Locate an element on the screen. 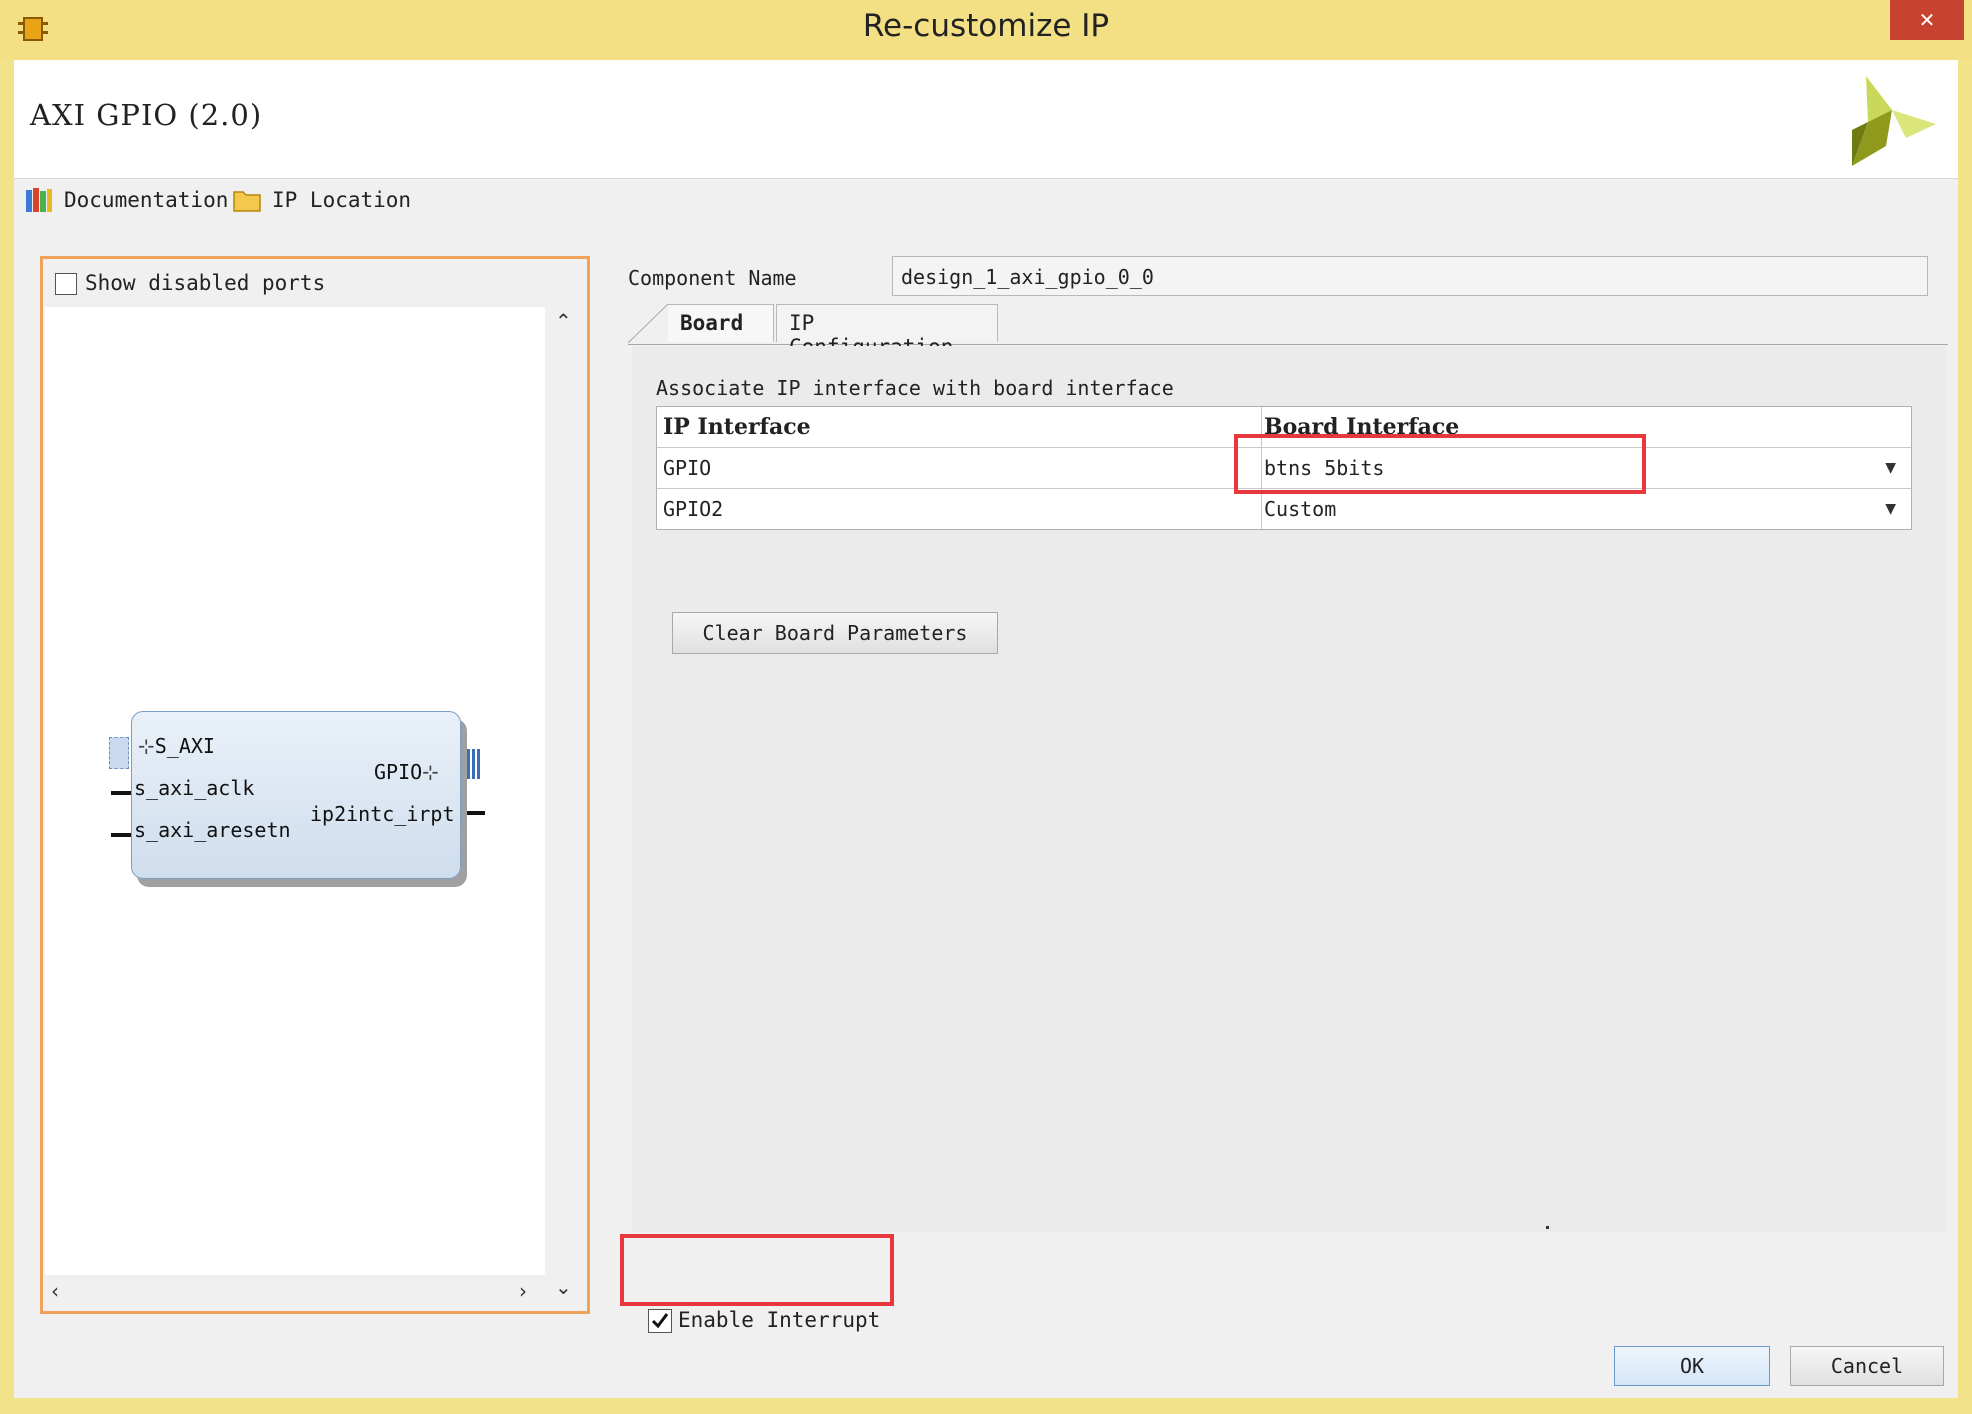 This screenshot has width=1972, height=1414. s-axi-aresetn-pin is located at coordinates (121, 835).